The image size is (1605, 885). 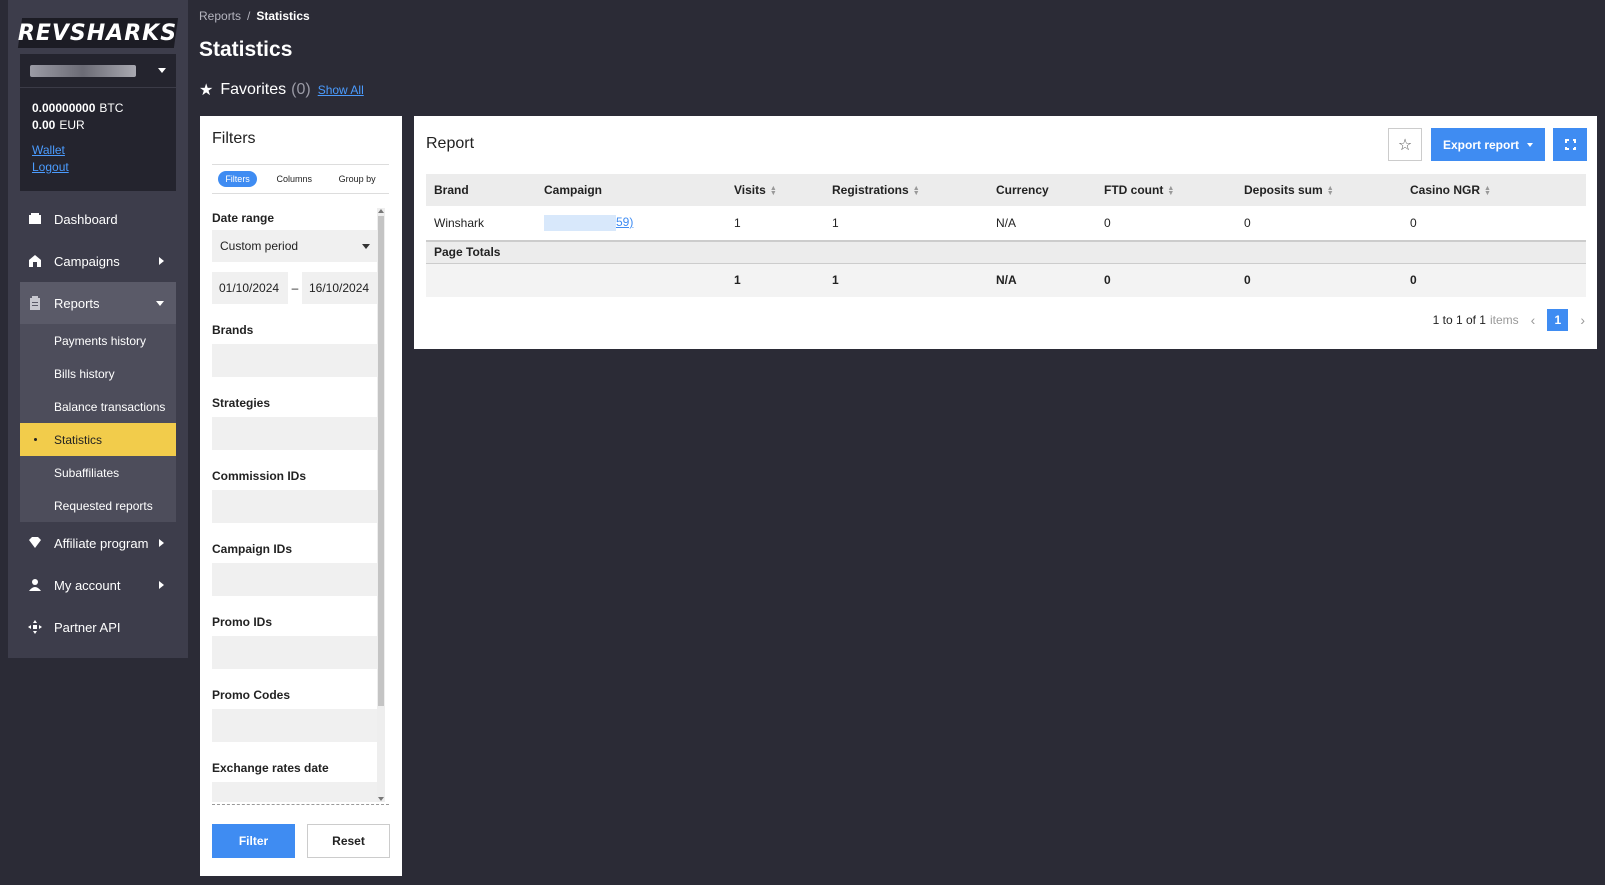 I want to click on commission-ids-input, so click(x=295, y=506).